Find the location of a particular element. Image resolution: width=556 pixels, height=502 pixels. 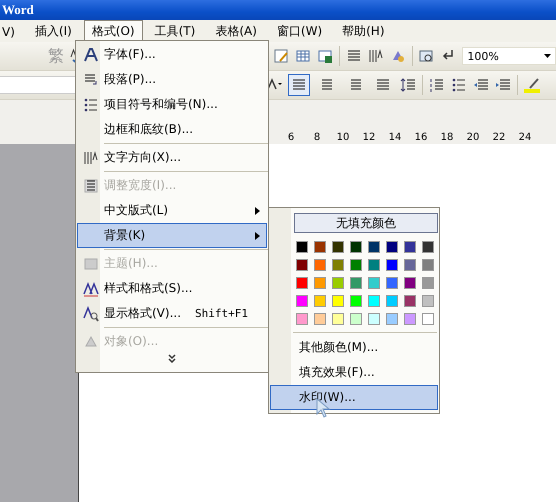

zoom-dropdown: 100% is located at coordinates (509, 56).